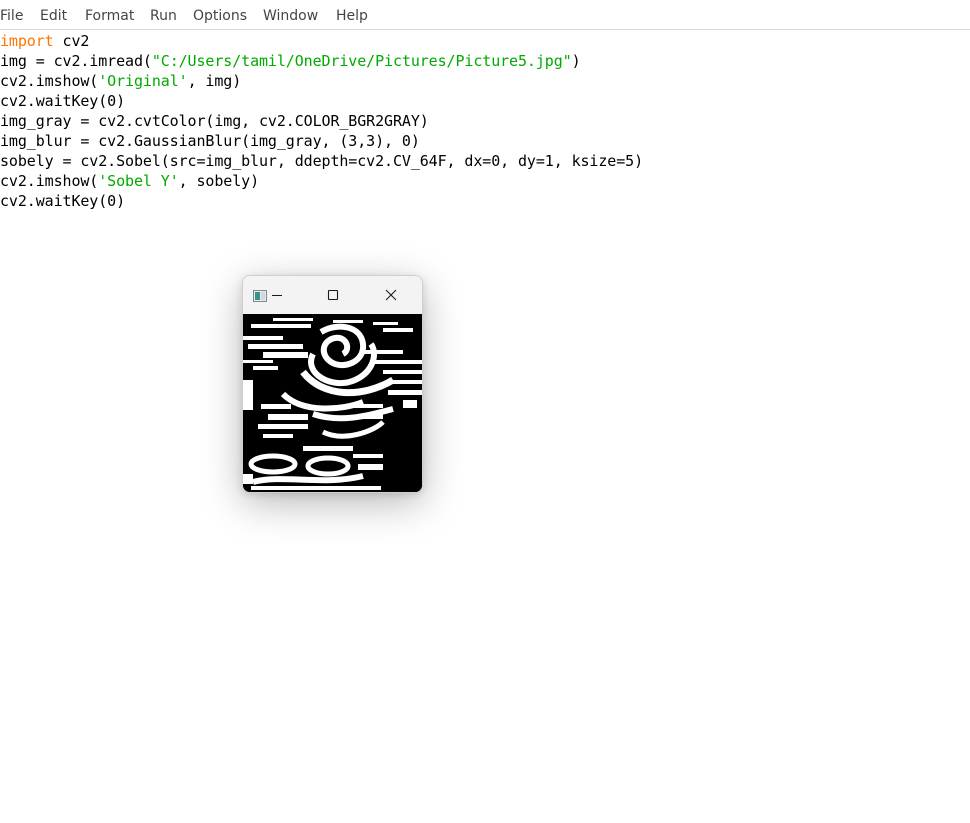 The height and width of the screenshot is (823, 970). What do you see at coordinates (485, 15) in the screenshot?
I see `menu-bar: File Edit Format Run Options Window Help` at bounding box center [485, 15].